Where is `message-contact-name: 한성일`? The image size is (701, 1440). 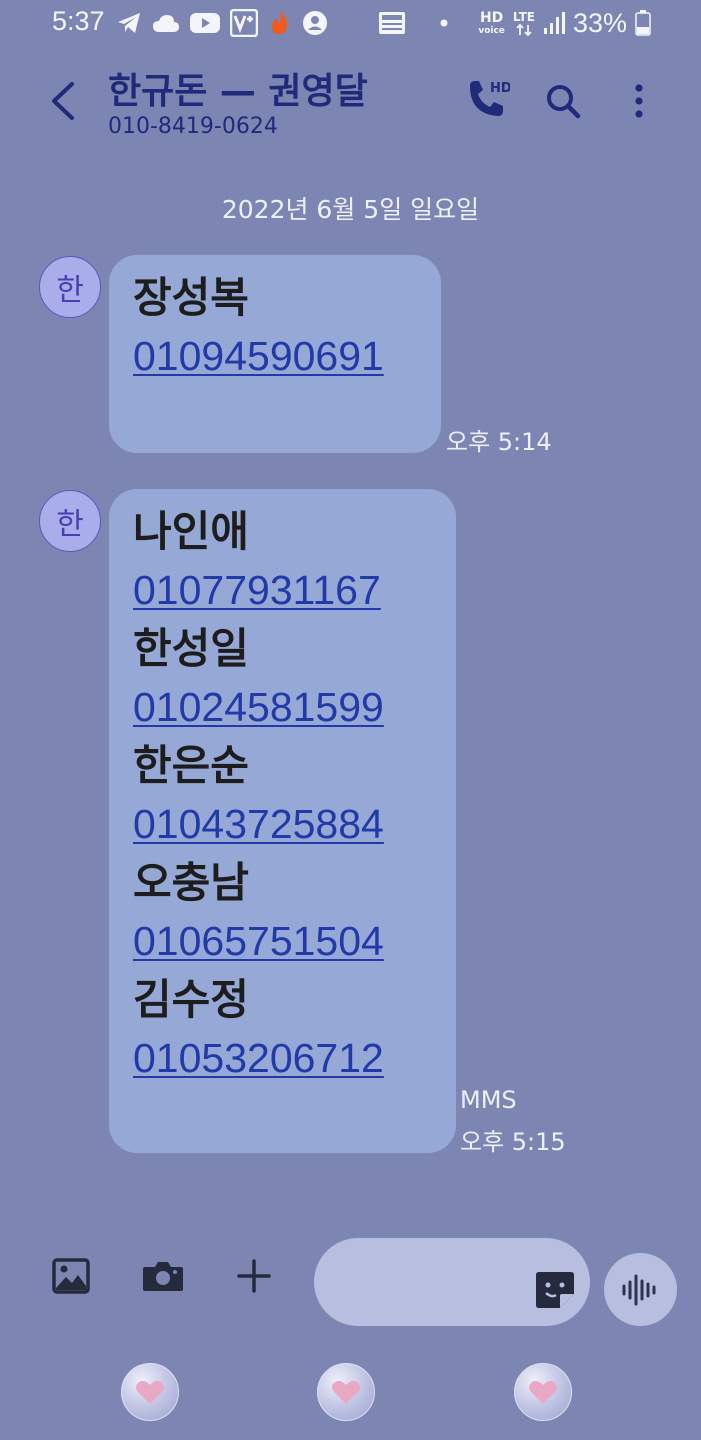 message-contact-name: 한성일 is located at coordinates (191, 648).